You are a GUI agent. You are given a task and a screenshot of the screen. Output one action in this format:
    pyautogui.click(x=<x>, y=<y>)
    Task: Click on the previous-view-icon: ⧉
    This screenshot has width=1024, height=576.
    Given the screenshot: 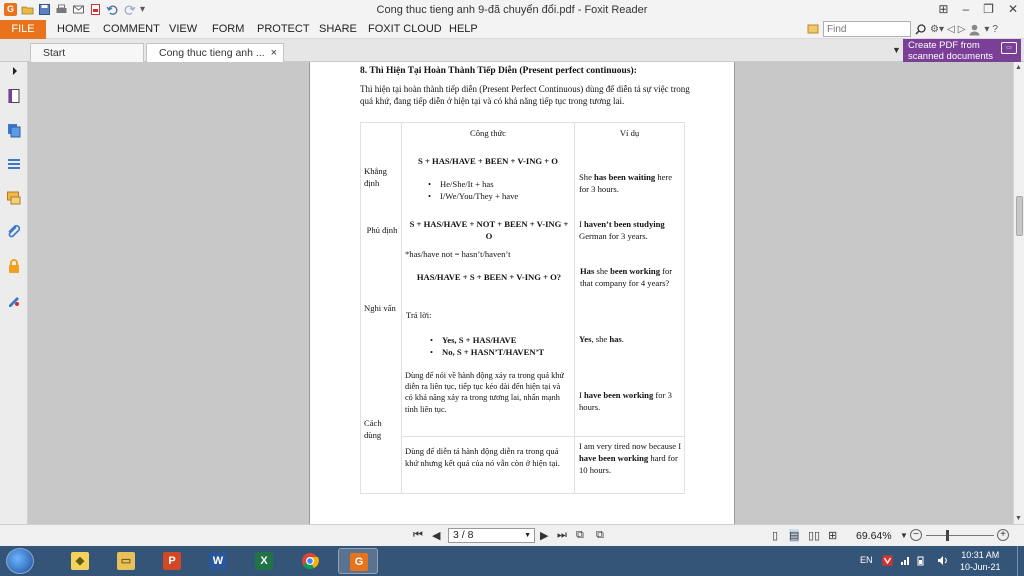 What is the action you would take?
    pyautogui.click(x=580, y=535)
    